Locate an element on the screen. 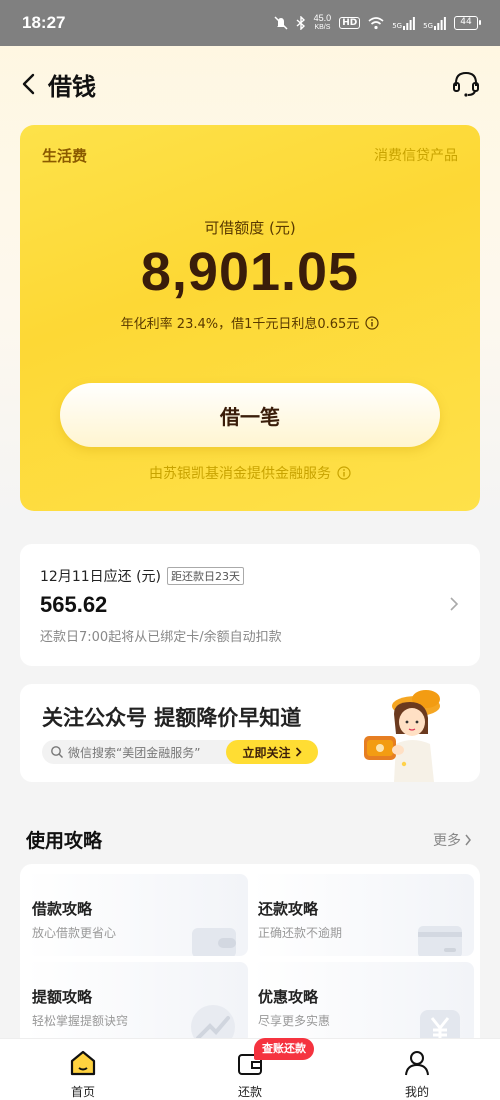 The image size is (500, 1100). follow-account-banner: 关注公众号 提额降价早知道 微信搜索“美团金融服务” 立即关注 is located at coordinates (250, 733).